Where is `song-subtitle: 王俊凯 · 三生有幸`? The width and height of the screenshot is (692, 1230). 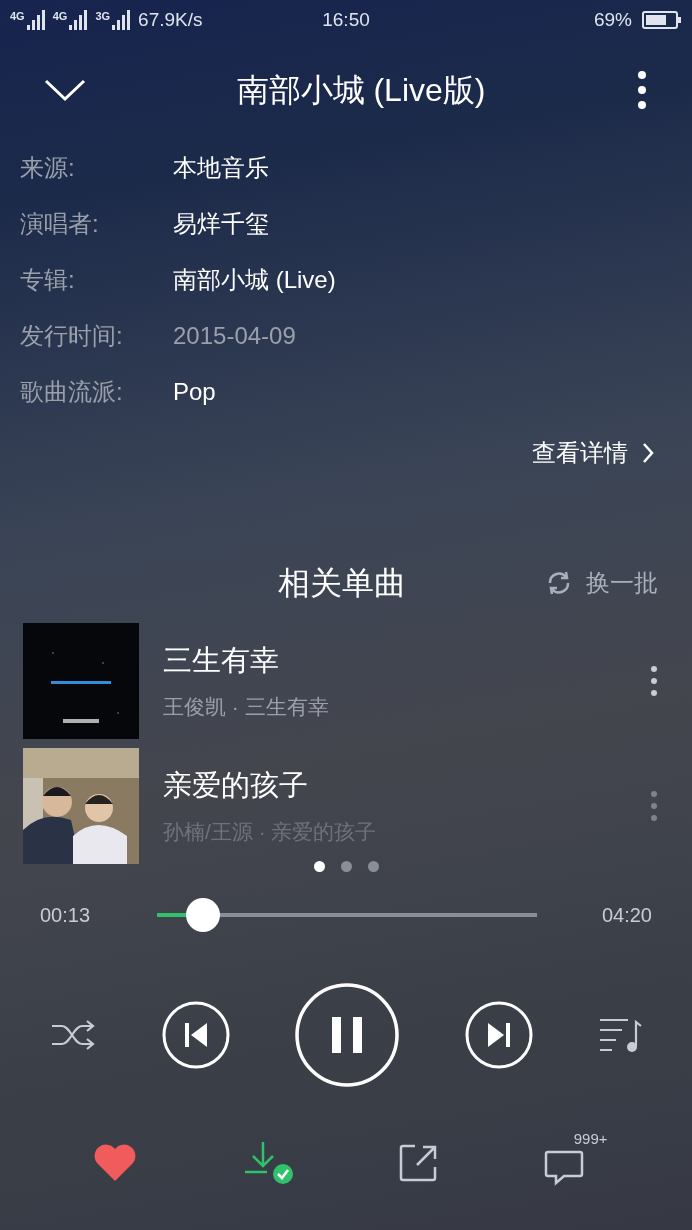
song-subtitle: 王俊凯 · 三生有幸 is located at coordinates (246, 706).